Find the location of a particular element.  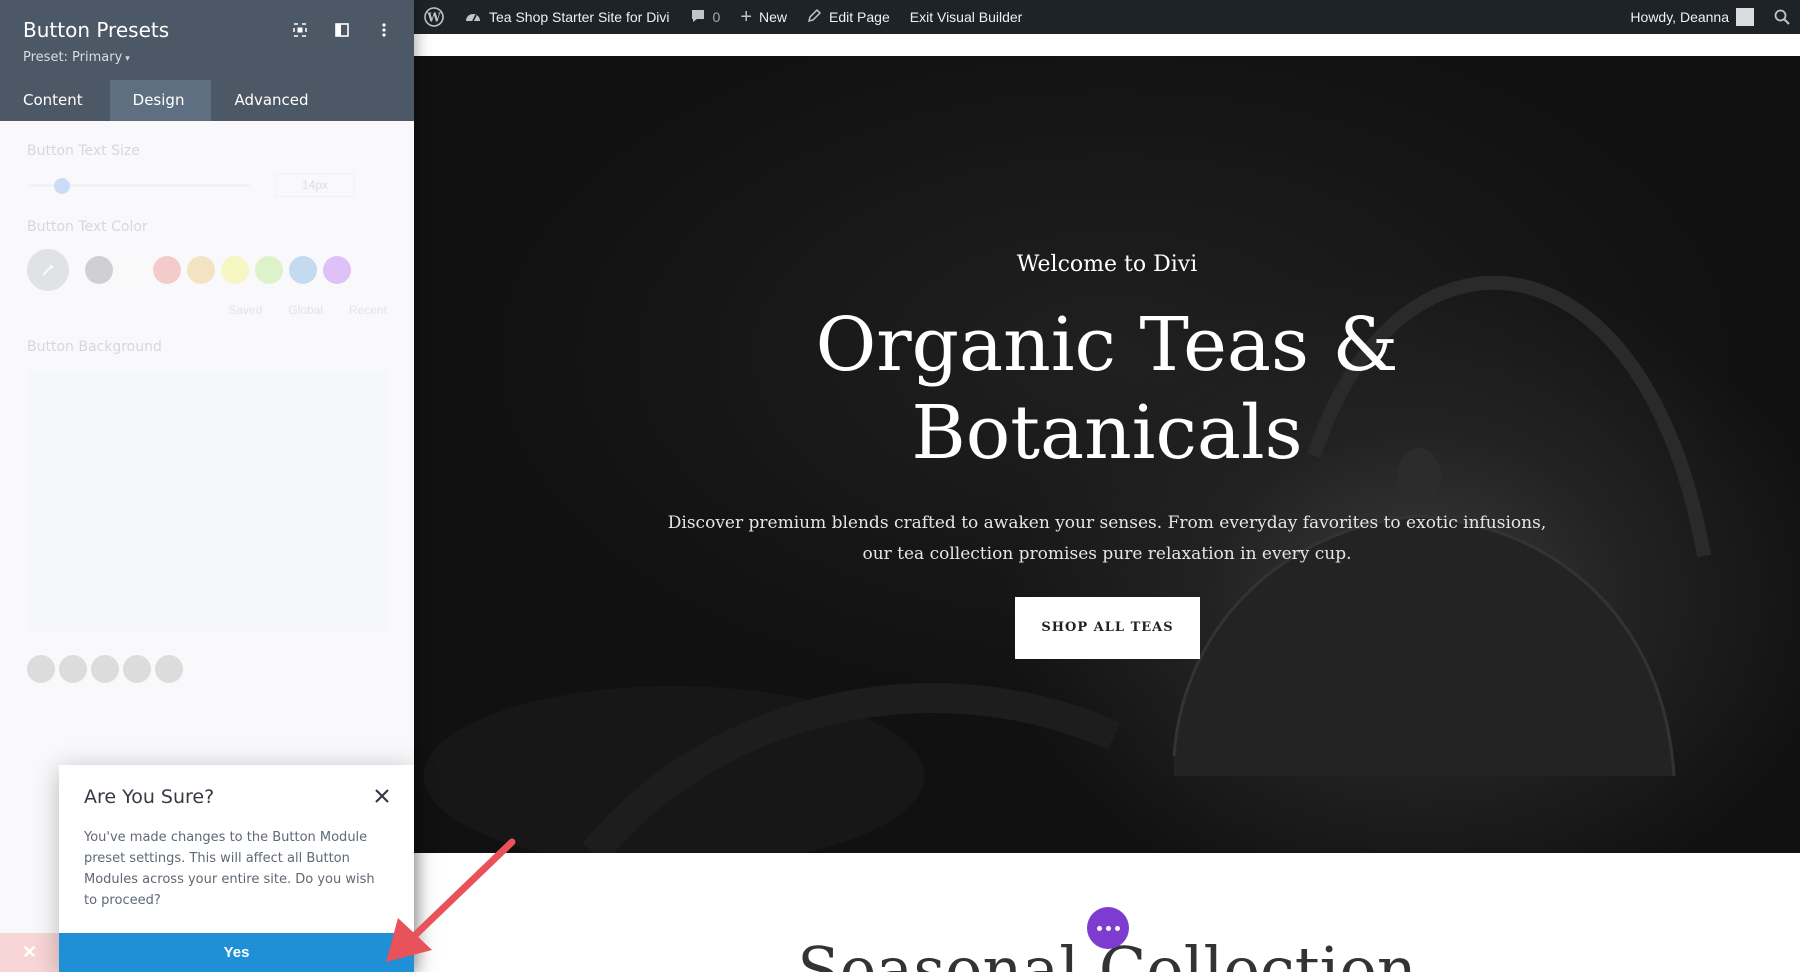

color-tab-recent: Recent is located at coordinates (368, 310).